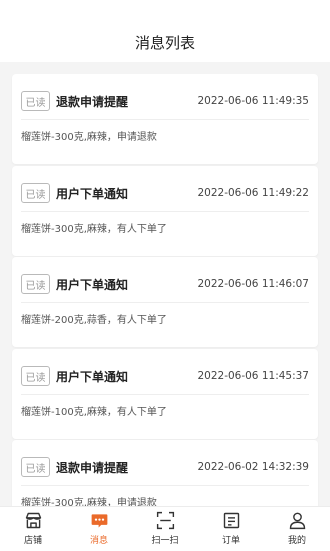 The height and width of the screenshot is (551, 330). I want to click on scan-icon, so click(165, 520).